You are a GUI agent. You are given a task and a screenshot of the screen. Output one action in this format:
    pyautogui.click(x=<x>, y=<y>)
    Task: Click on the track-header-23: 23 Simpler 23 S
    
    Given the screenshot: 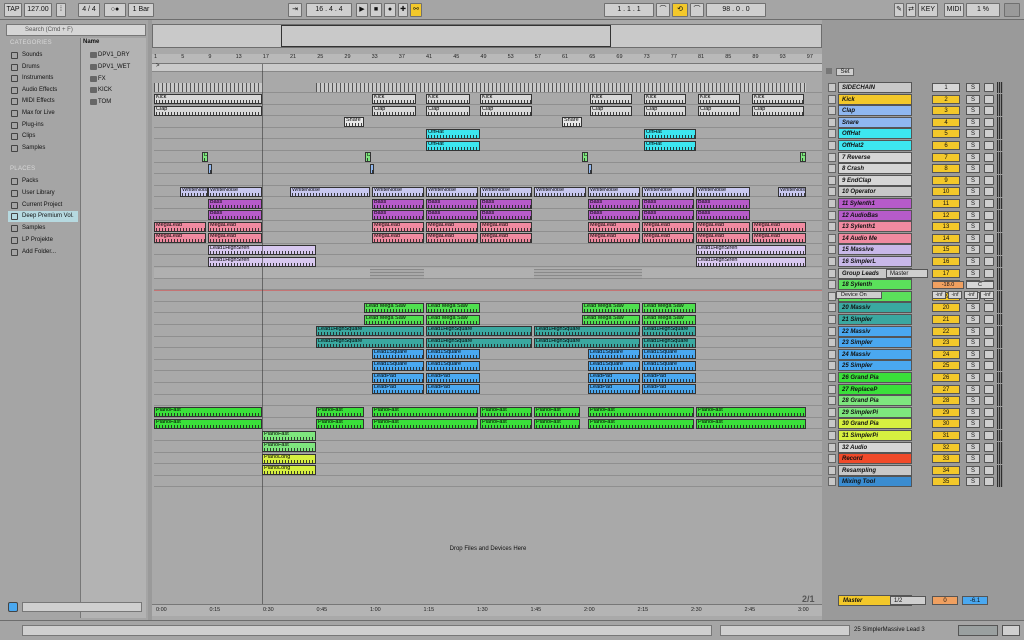 What is the action you would take?
    pyautogui.click(x=917, y=343)
    